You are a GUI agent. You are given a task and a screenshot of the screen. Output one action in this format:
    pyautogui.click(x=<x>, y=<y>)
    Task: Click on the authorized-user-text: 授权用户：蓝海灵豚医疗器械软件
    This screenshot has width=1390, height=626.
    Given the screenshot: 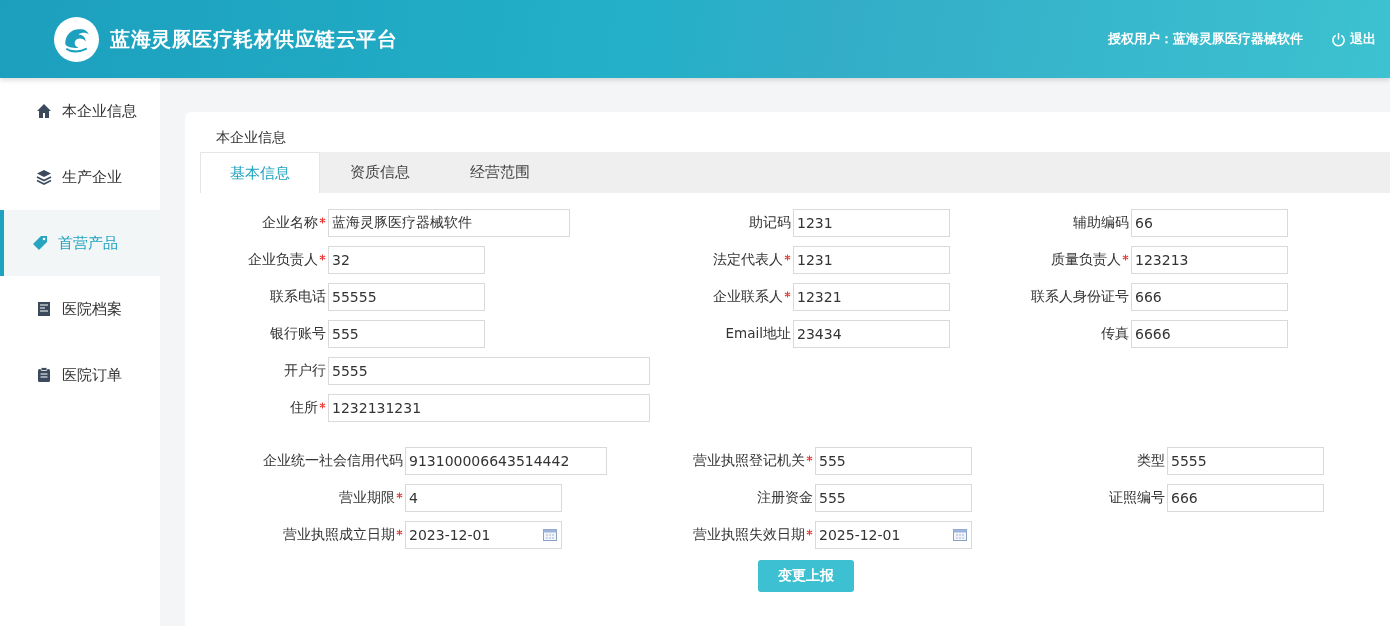 What is the action you would take?
    pyautogui.click(x=1205, y=39)
    